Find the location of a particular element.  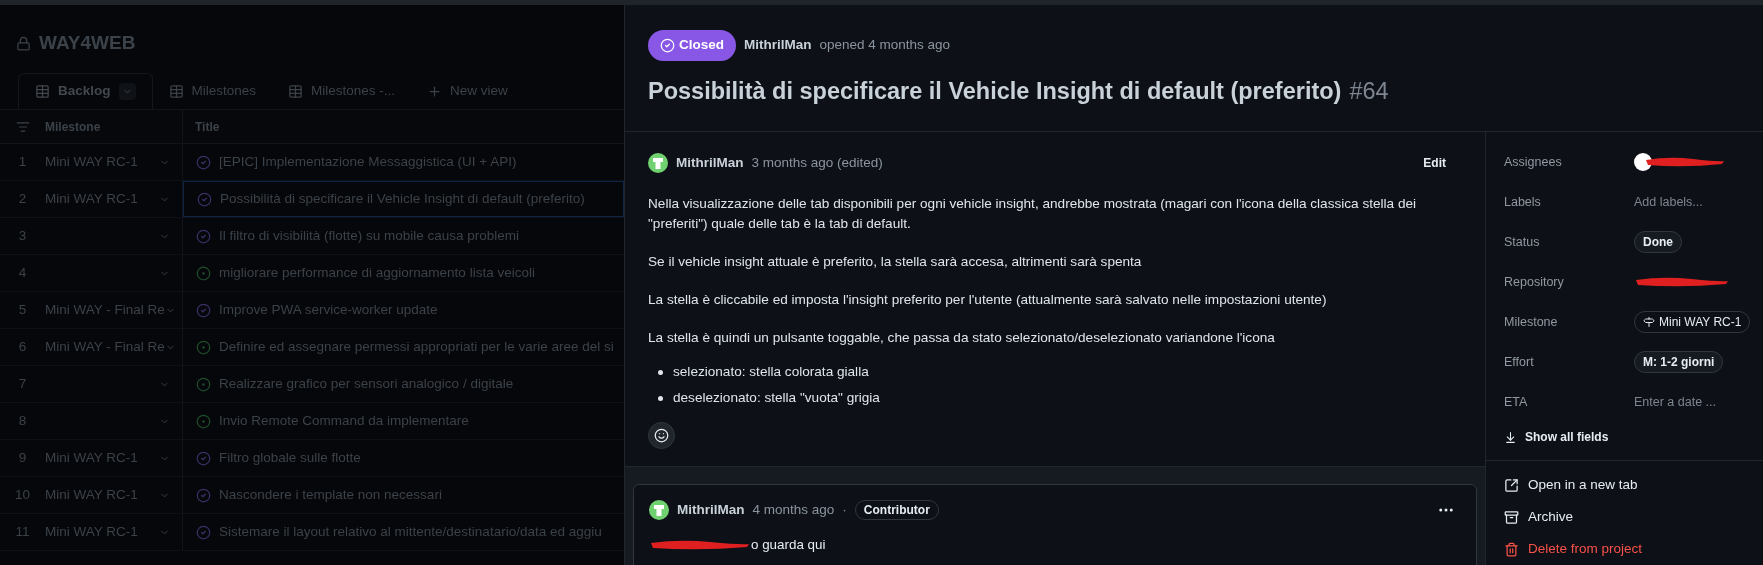

field-label: Repository is located at coordinates (1534, 282).